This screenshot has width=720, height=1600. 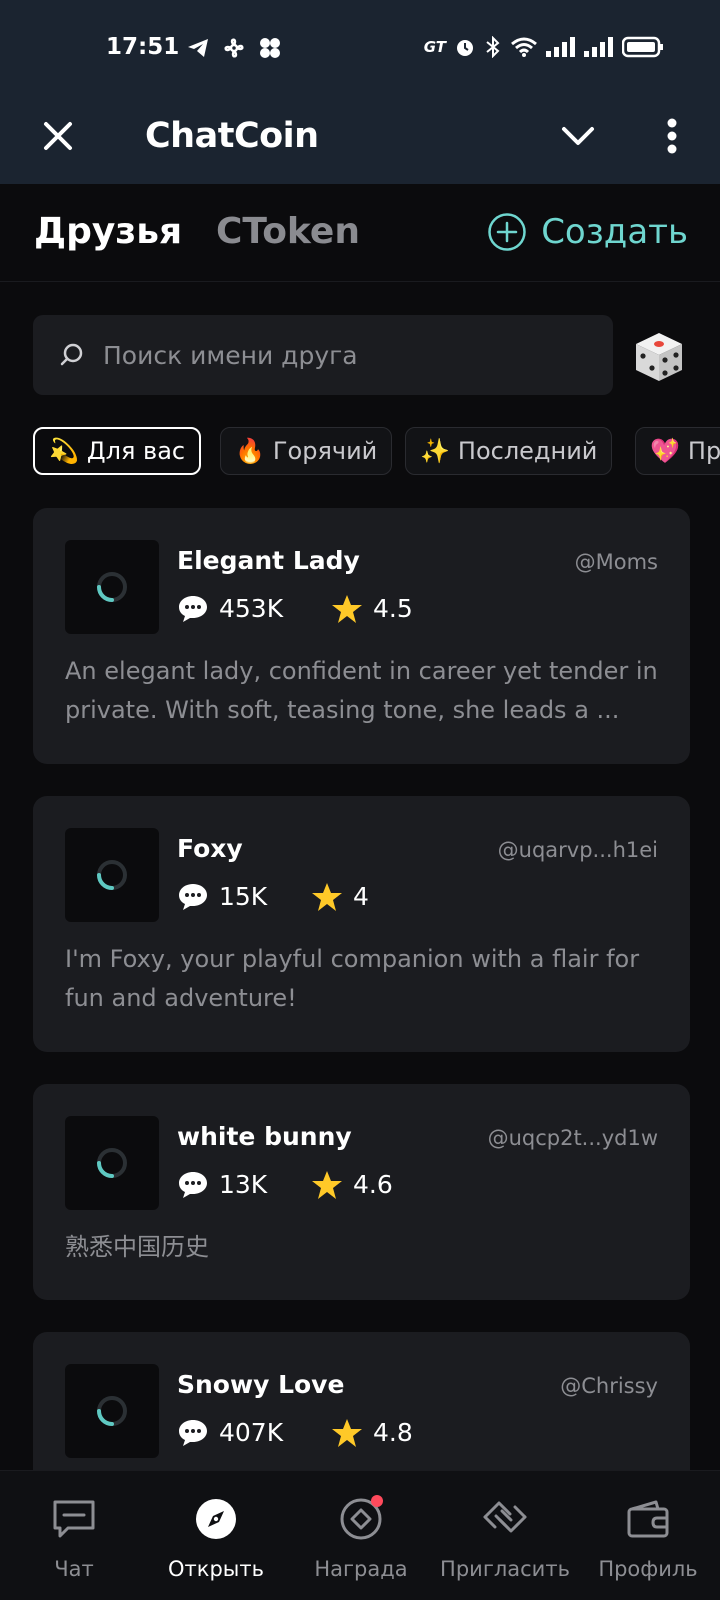 I want to click on chat-count-value: 407K, so click(x=251, y=1432).